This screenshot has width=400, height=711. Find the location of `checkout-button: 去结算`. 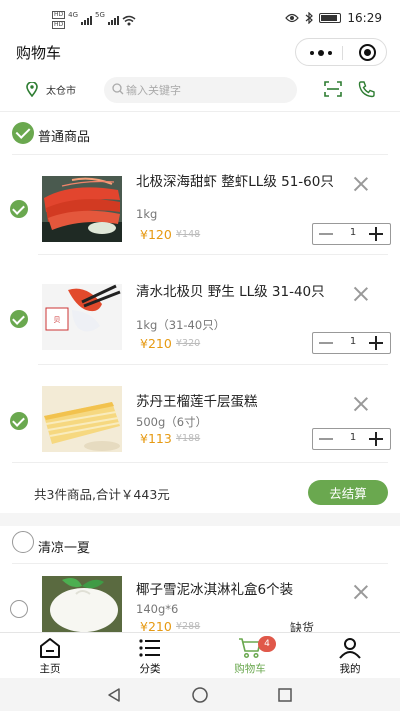

checkout-button: 去结算 is located at coordinates (348, 492).